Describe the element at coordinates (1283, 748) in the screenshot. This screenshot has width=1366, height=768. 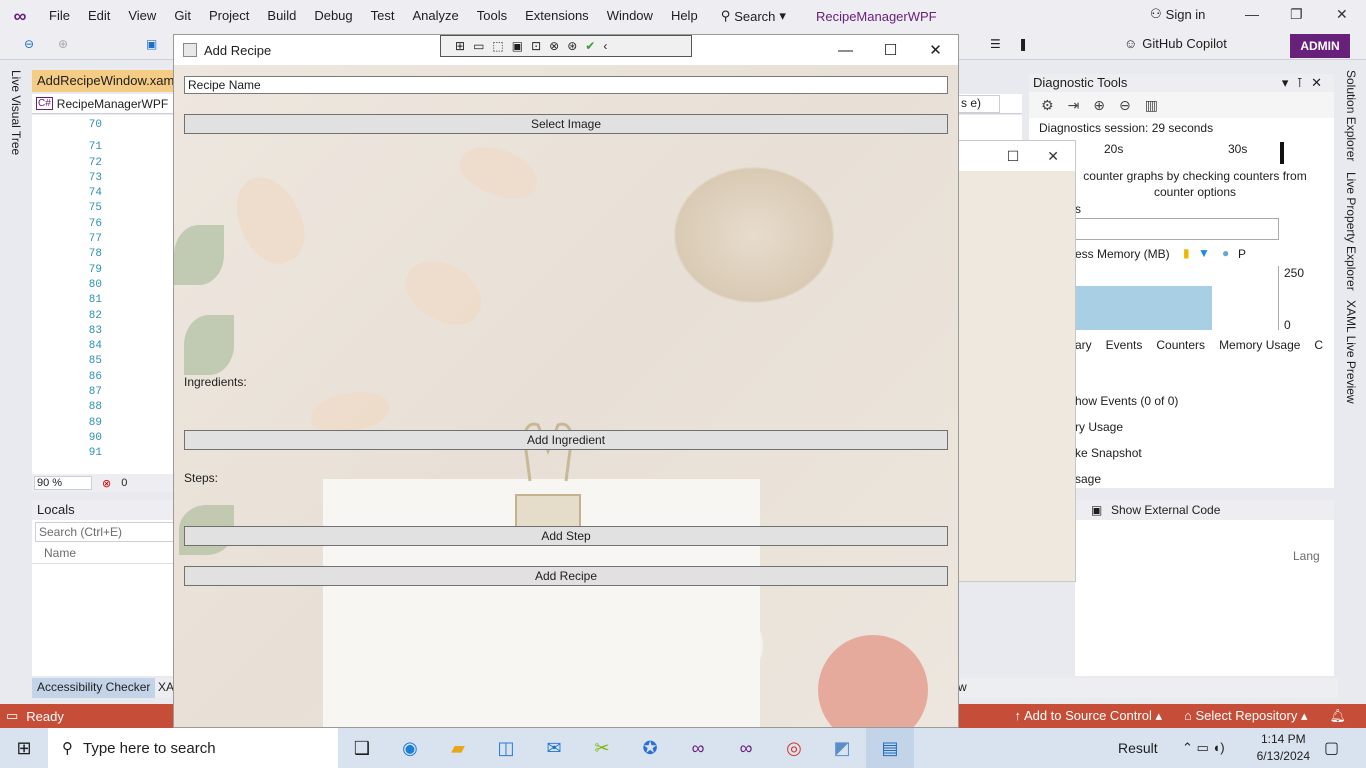
I see `taskbar-clock: 1:14 PM 6/13/2024` at that location.